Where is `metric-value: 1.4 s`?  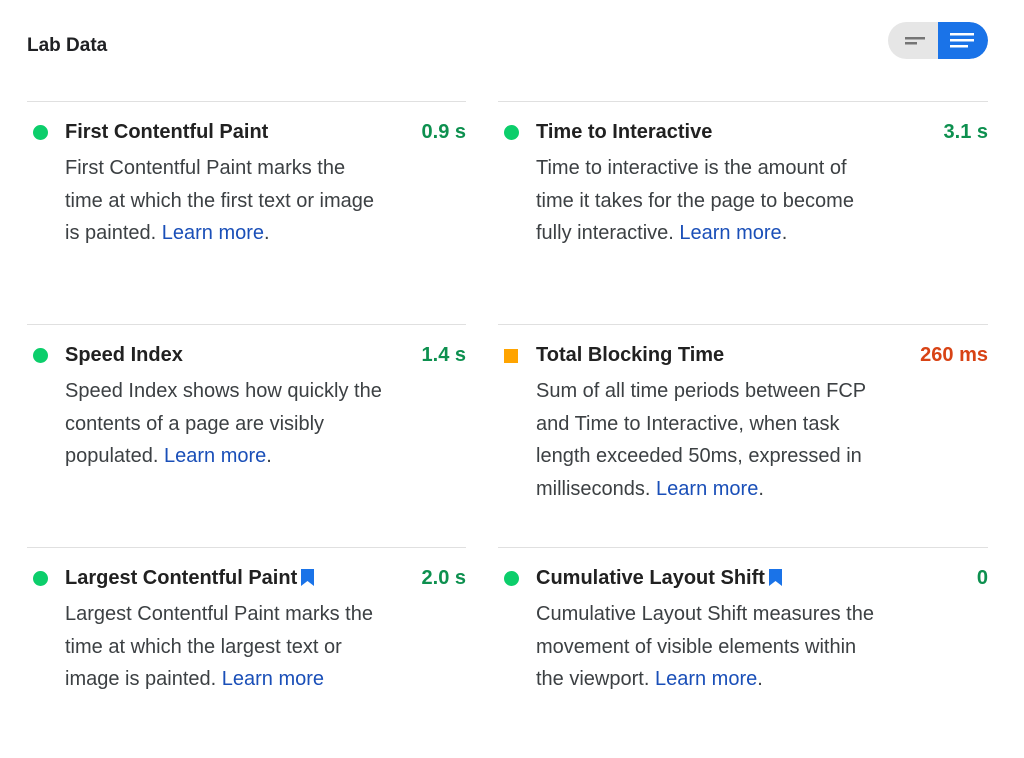
metric-value: 1.4 s is located at coordinates (443, 355).